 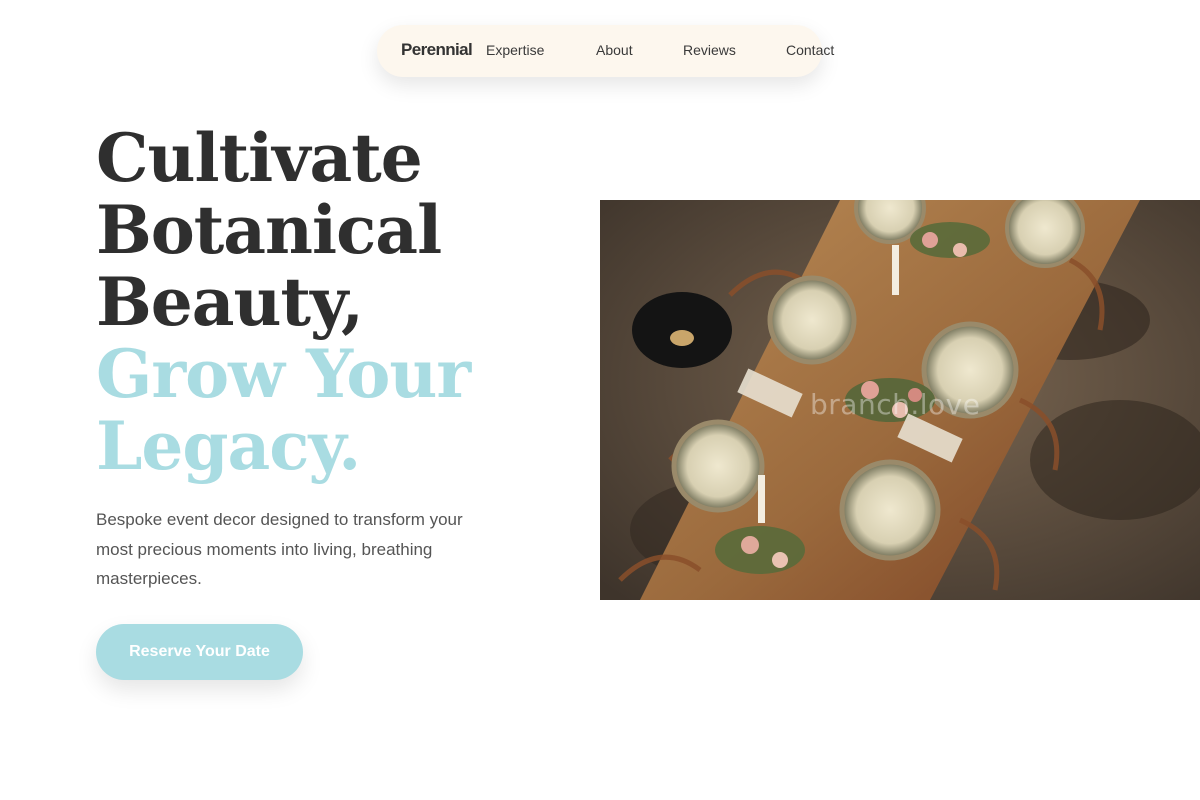 What do you see at coordinates (259, 158) in the screenshot?
I see `headline-line: Cultivate` at bounding box center [259, 158].